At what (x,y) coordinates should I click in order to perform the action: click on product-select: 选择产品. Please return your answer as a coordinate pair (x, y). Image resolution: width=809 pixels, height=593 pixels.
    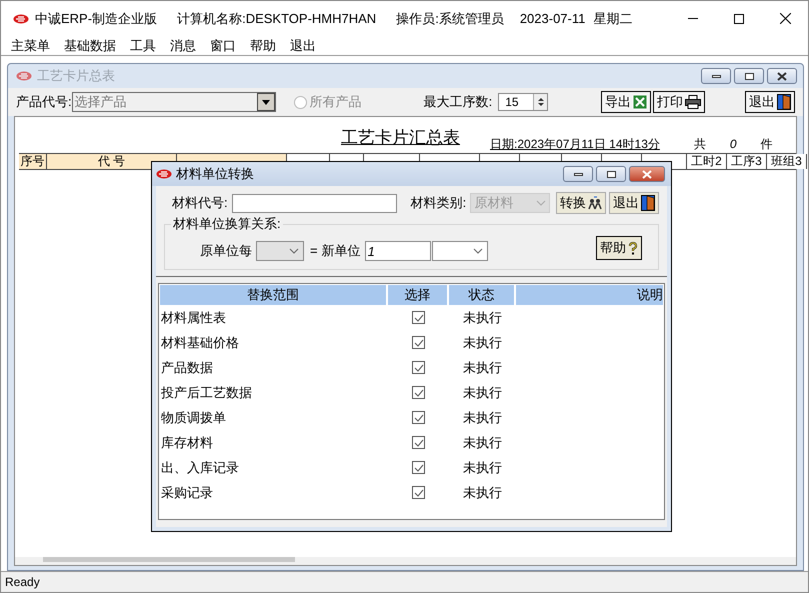
    Looking at the image, I should click on (174, 102).